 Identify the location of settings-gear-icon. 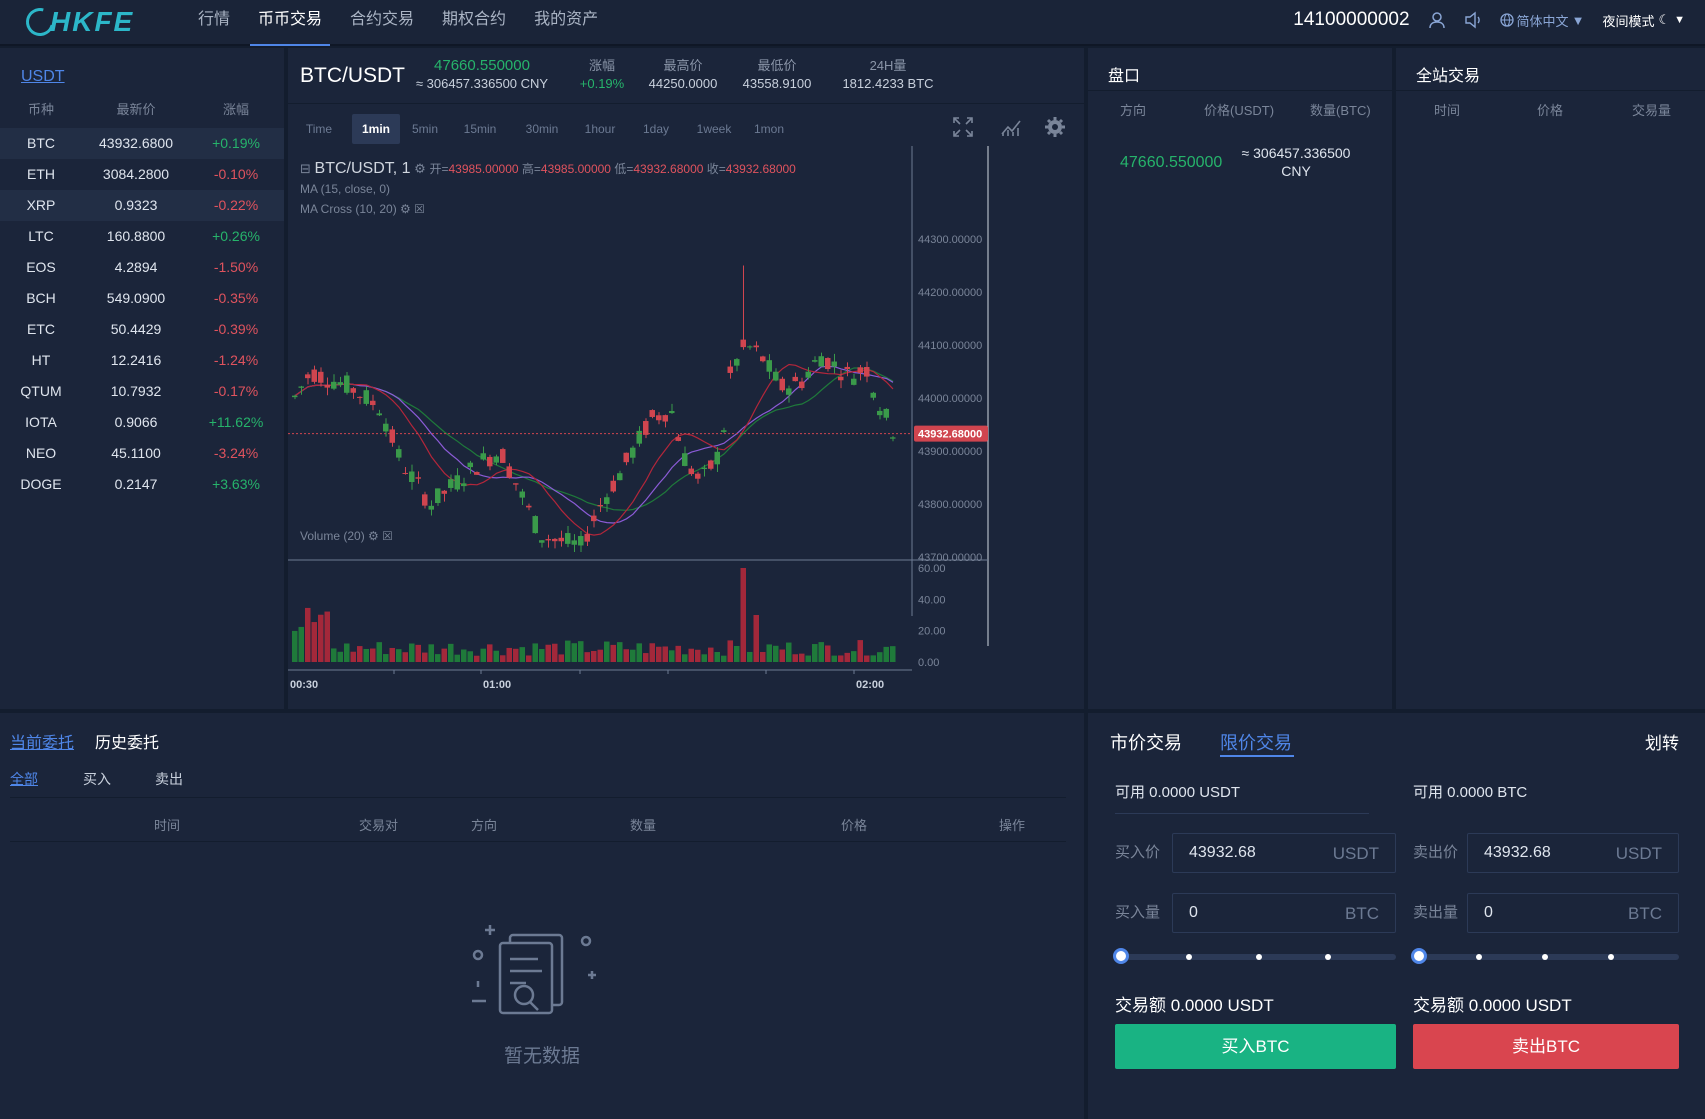
(1055, 129).